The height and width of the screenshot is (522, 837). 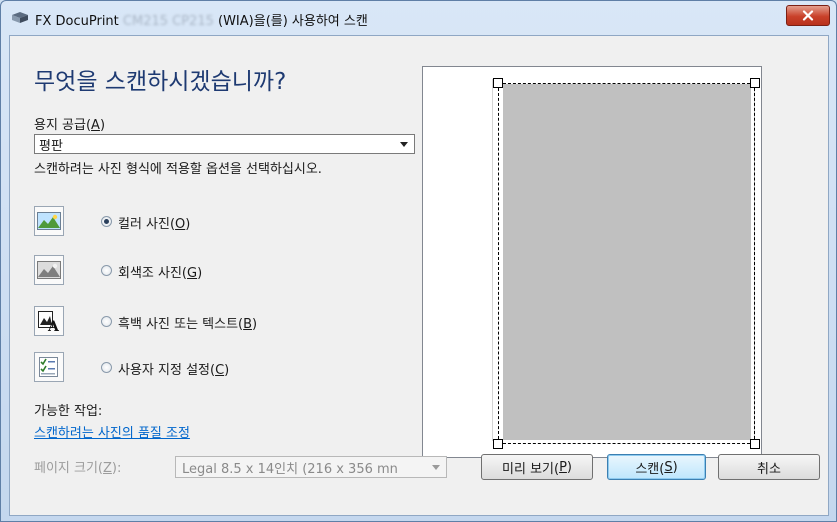 I want to click on crop-handle-bottom-left, so click(x=498, y=444).